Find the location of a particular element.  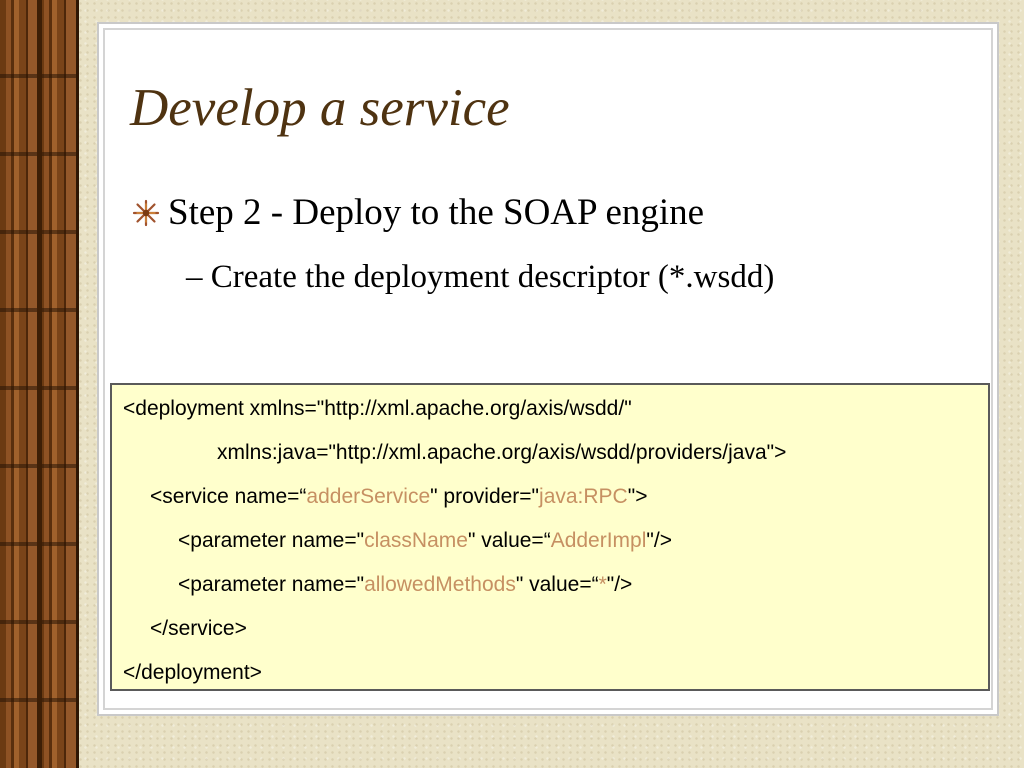

code-text: "> is located at coordinates (637, 496).